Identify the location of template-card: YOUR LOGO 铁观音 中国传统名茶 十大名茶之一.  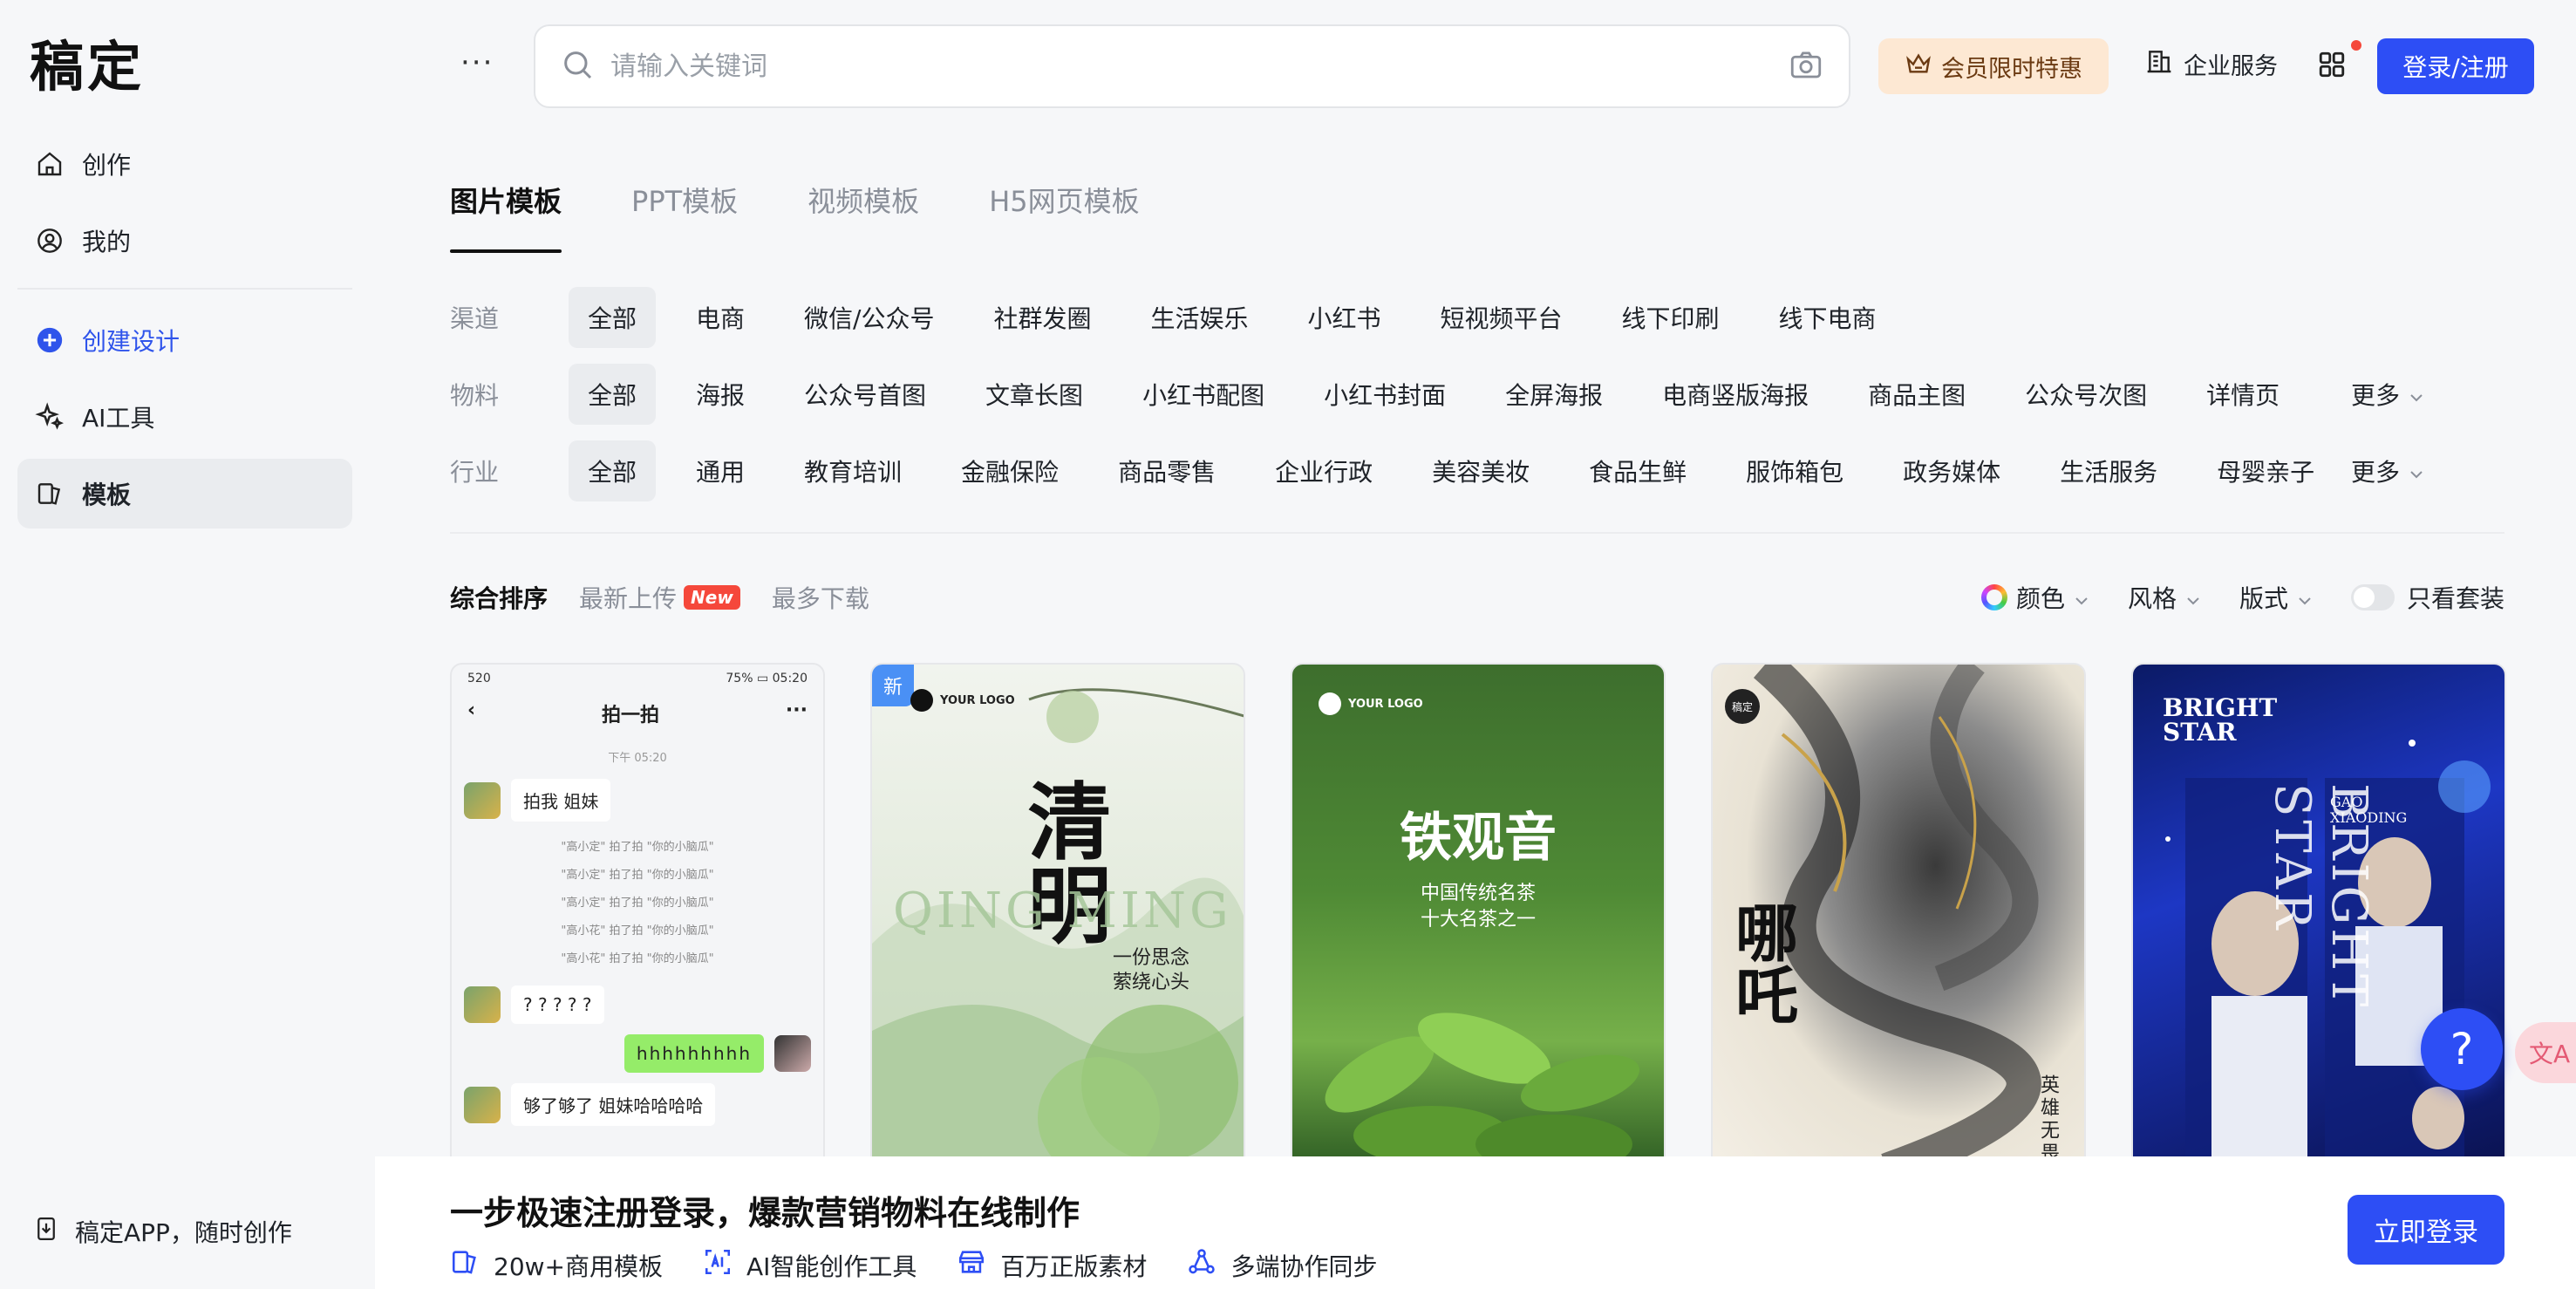
(1479, 909).